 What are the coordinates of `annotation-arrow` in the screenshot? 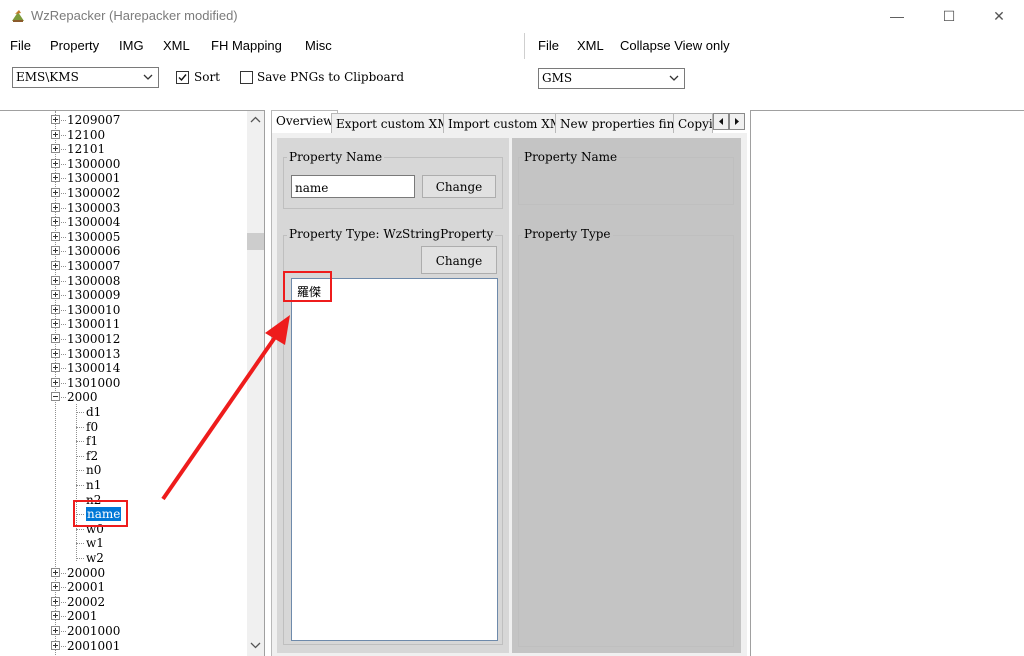 It's located at (225, 408).